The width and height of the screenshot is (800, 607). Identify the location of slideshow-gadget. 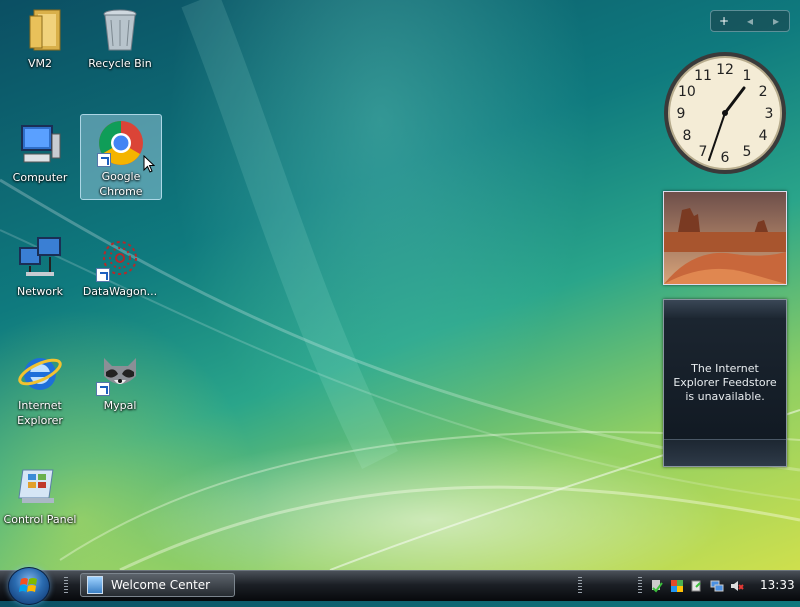
(725, 238).